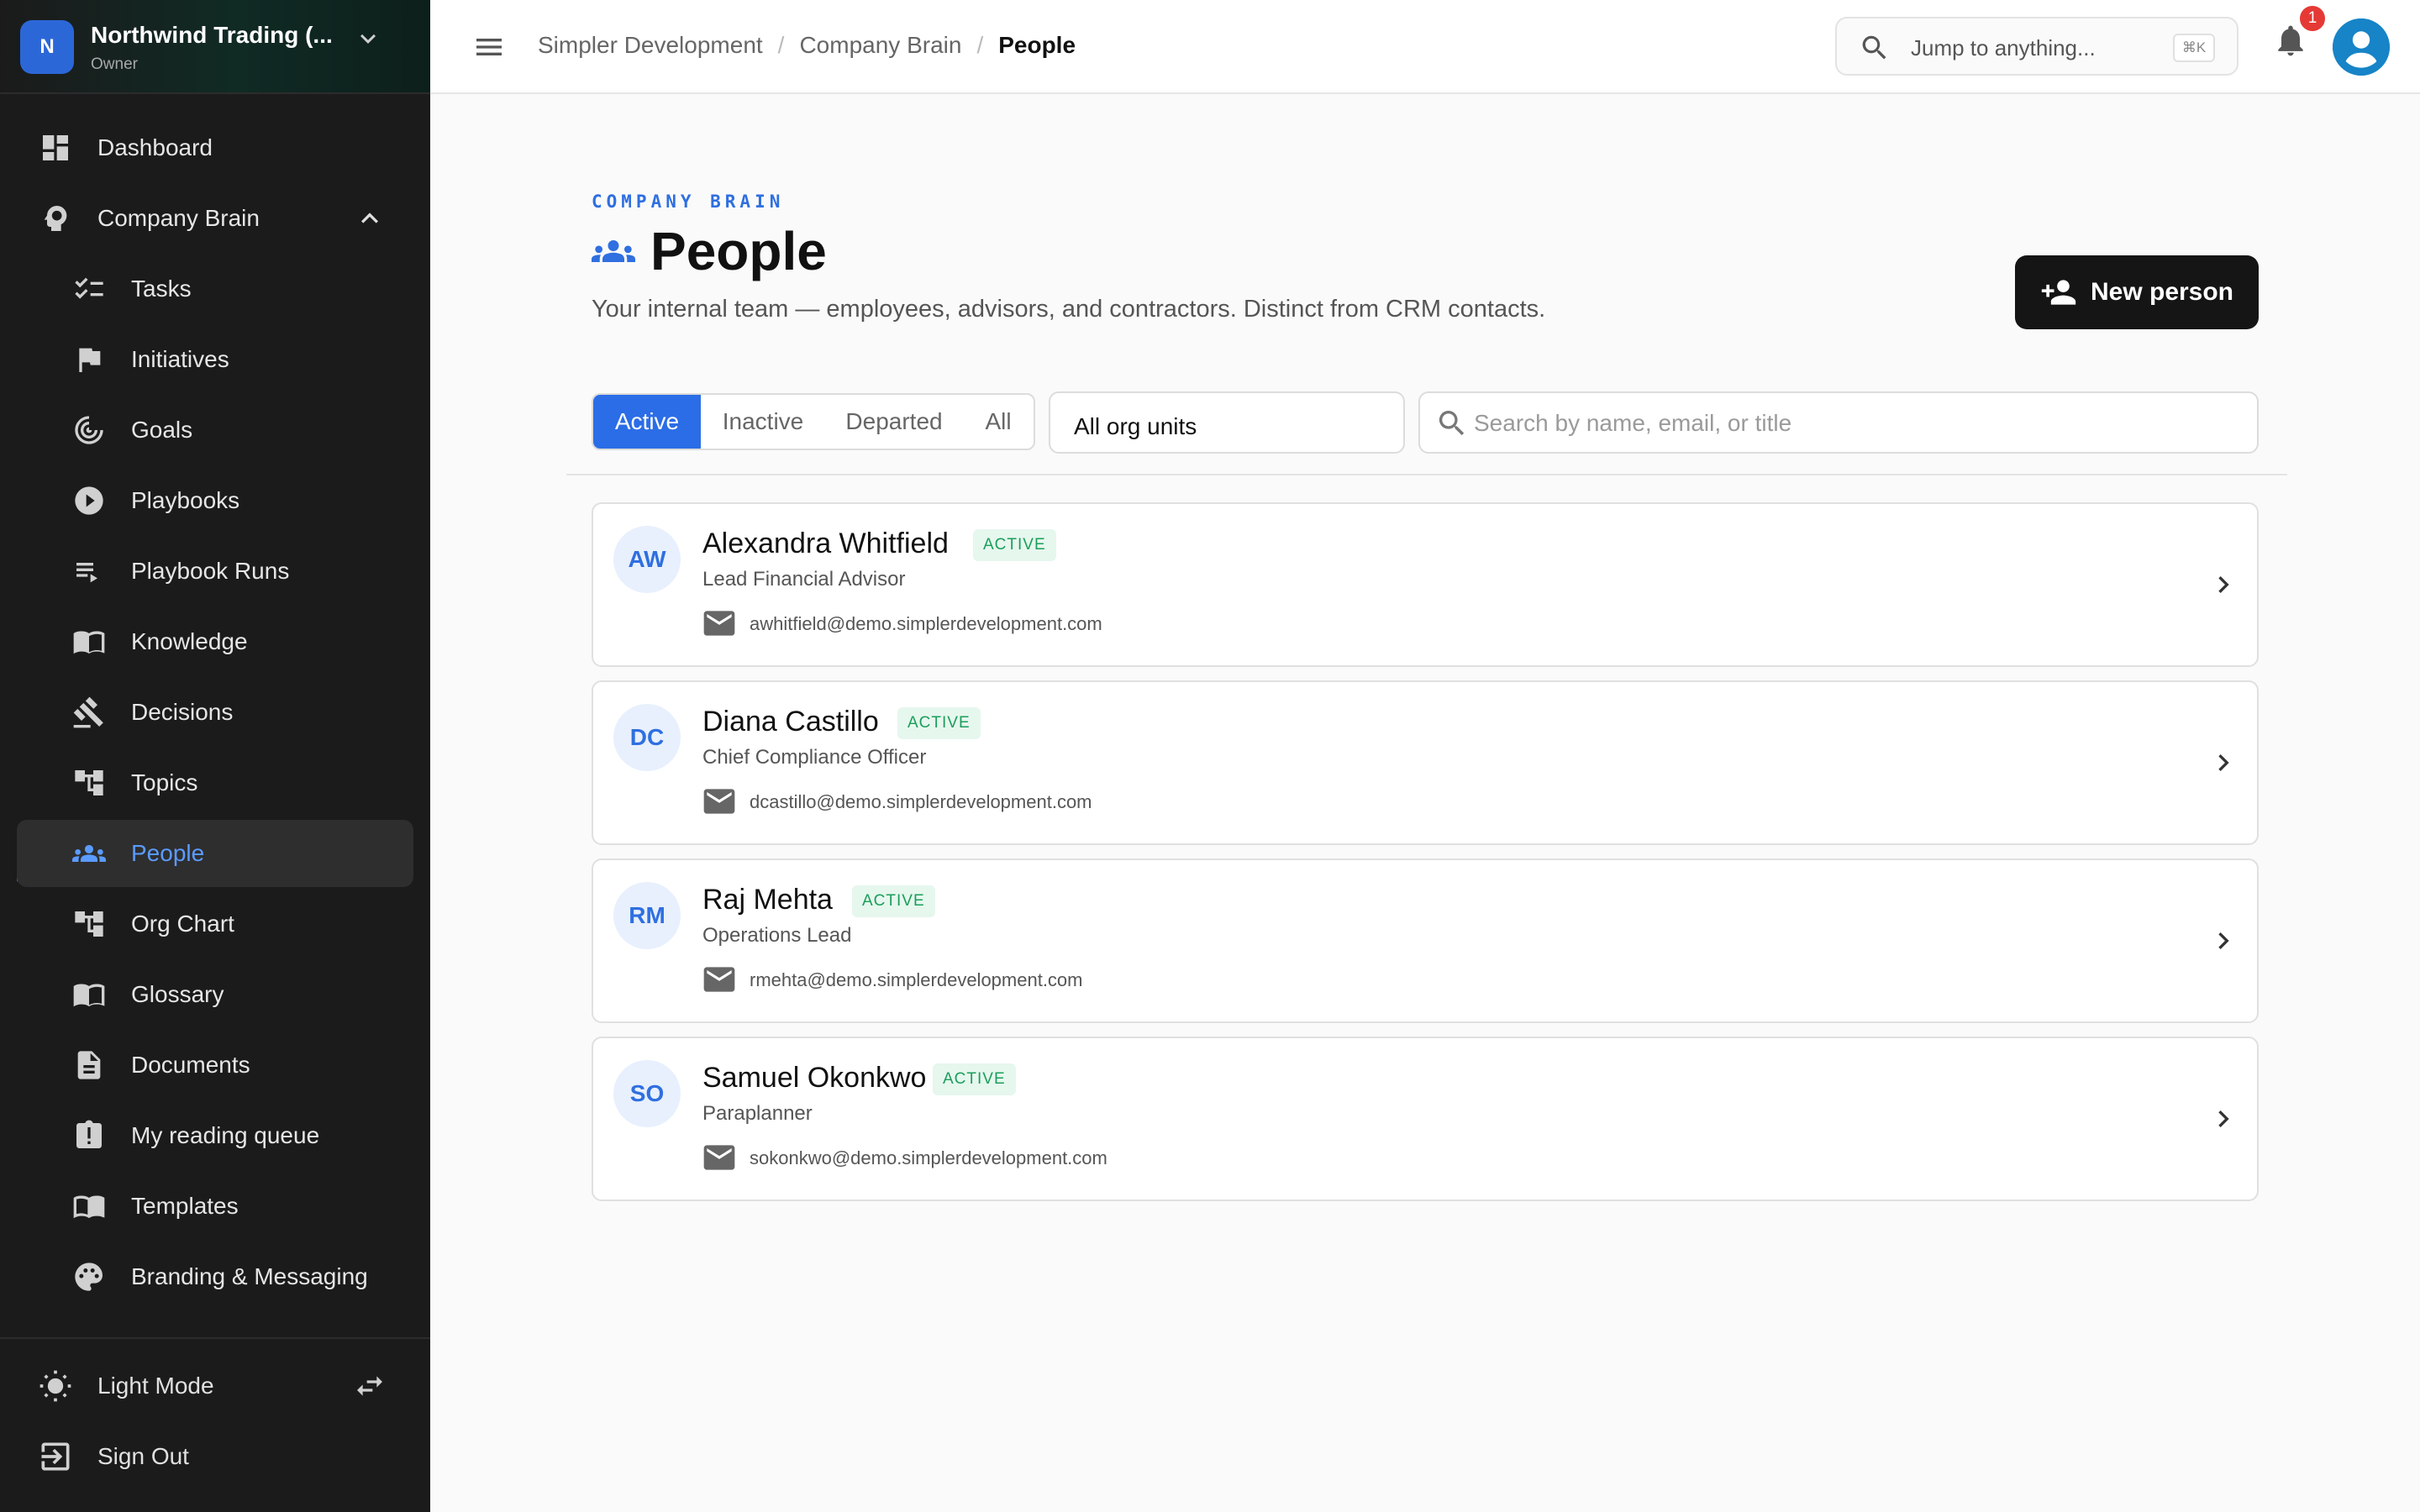 The width and height of the screenshot is (2420, 1512). I want to click on sidebar-item-playbooks: Playbooks, so click(215, 500).